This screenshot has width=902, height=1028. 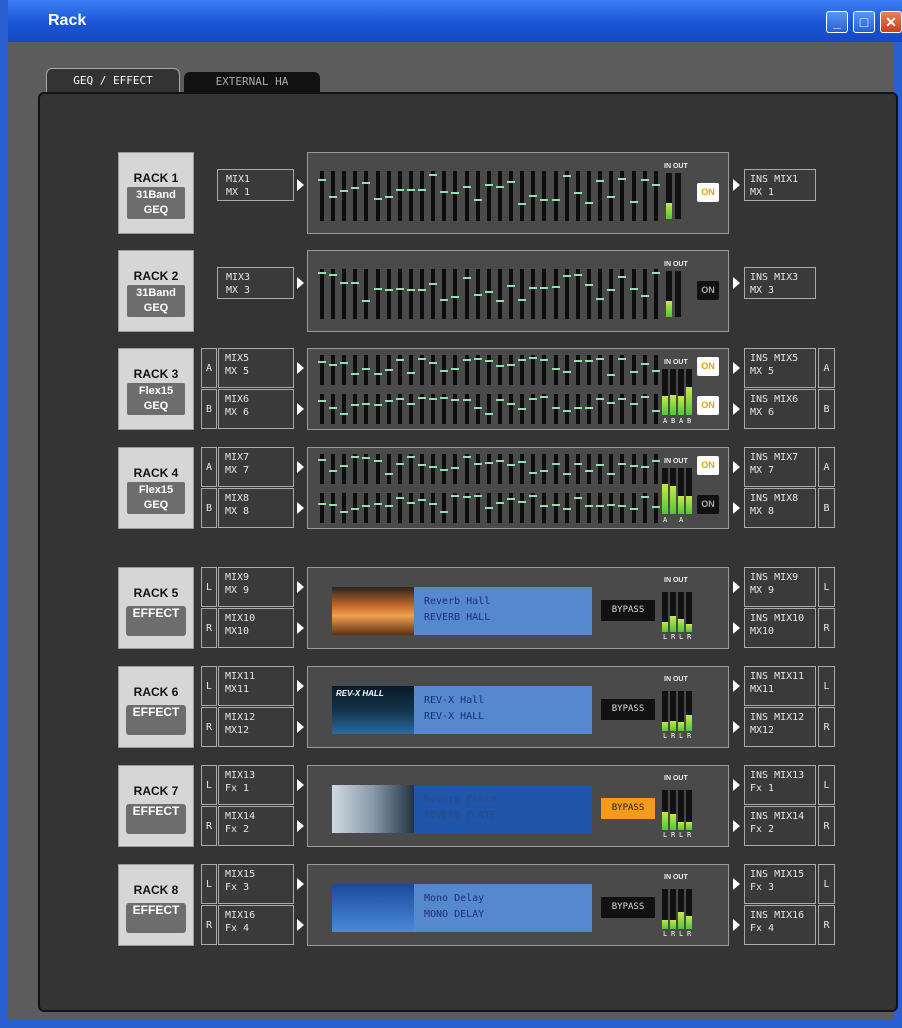 What do you see at coordinates (156, 193) in the screenshot?
I see `rack-button: RACK 1 31Band GEQ` at bounding box center [156, 193].